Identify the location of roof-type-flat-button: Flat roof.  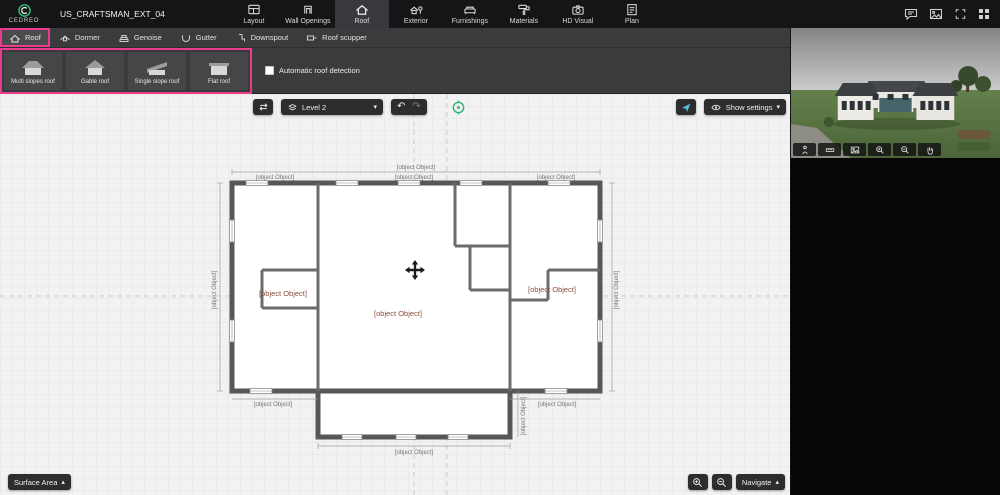
(219, 70).